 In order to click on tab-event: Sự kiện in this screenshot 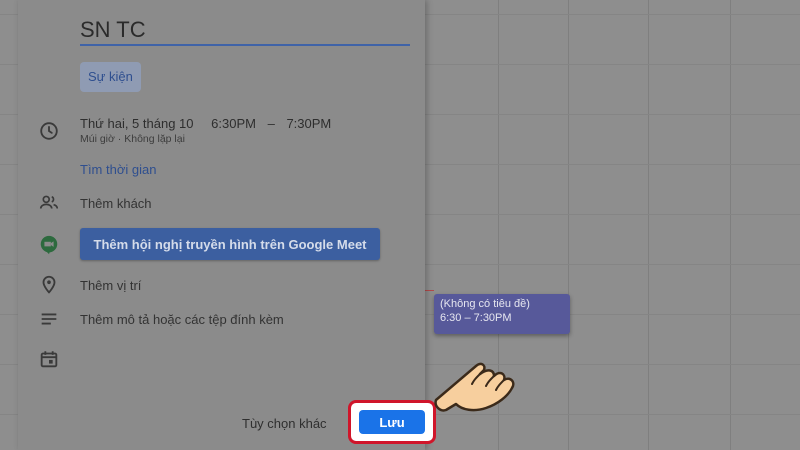, I will do `click(110, 77)`.